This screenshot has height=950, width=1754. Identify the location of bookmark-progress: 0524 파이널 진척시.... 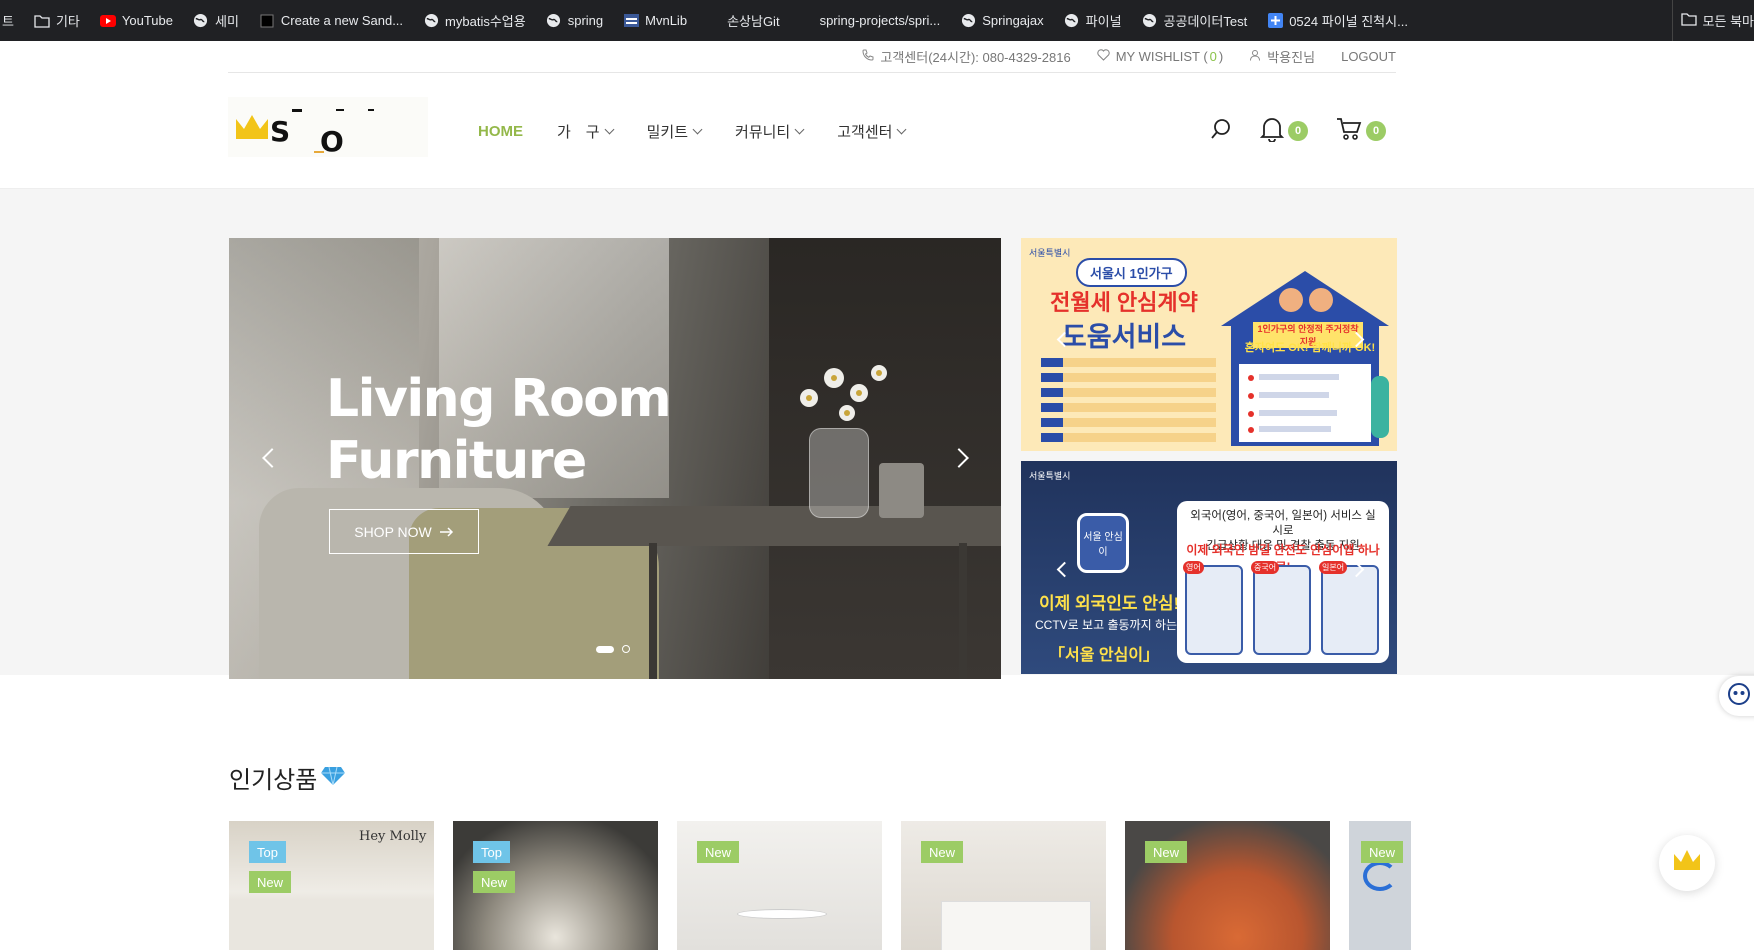
(1337, 20).